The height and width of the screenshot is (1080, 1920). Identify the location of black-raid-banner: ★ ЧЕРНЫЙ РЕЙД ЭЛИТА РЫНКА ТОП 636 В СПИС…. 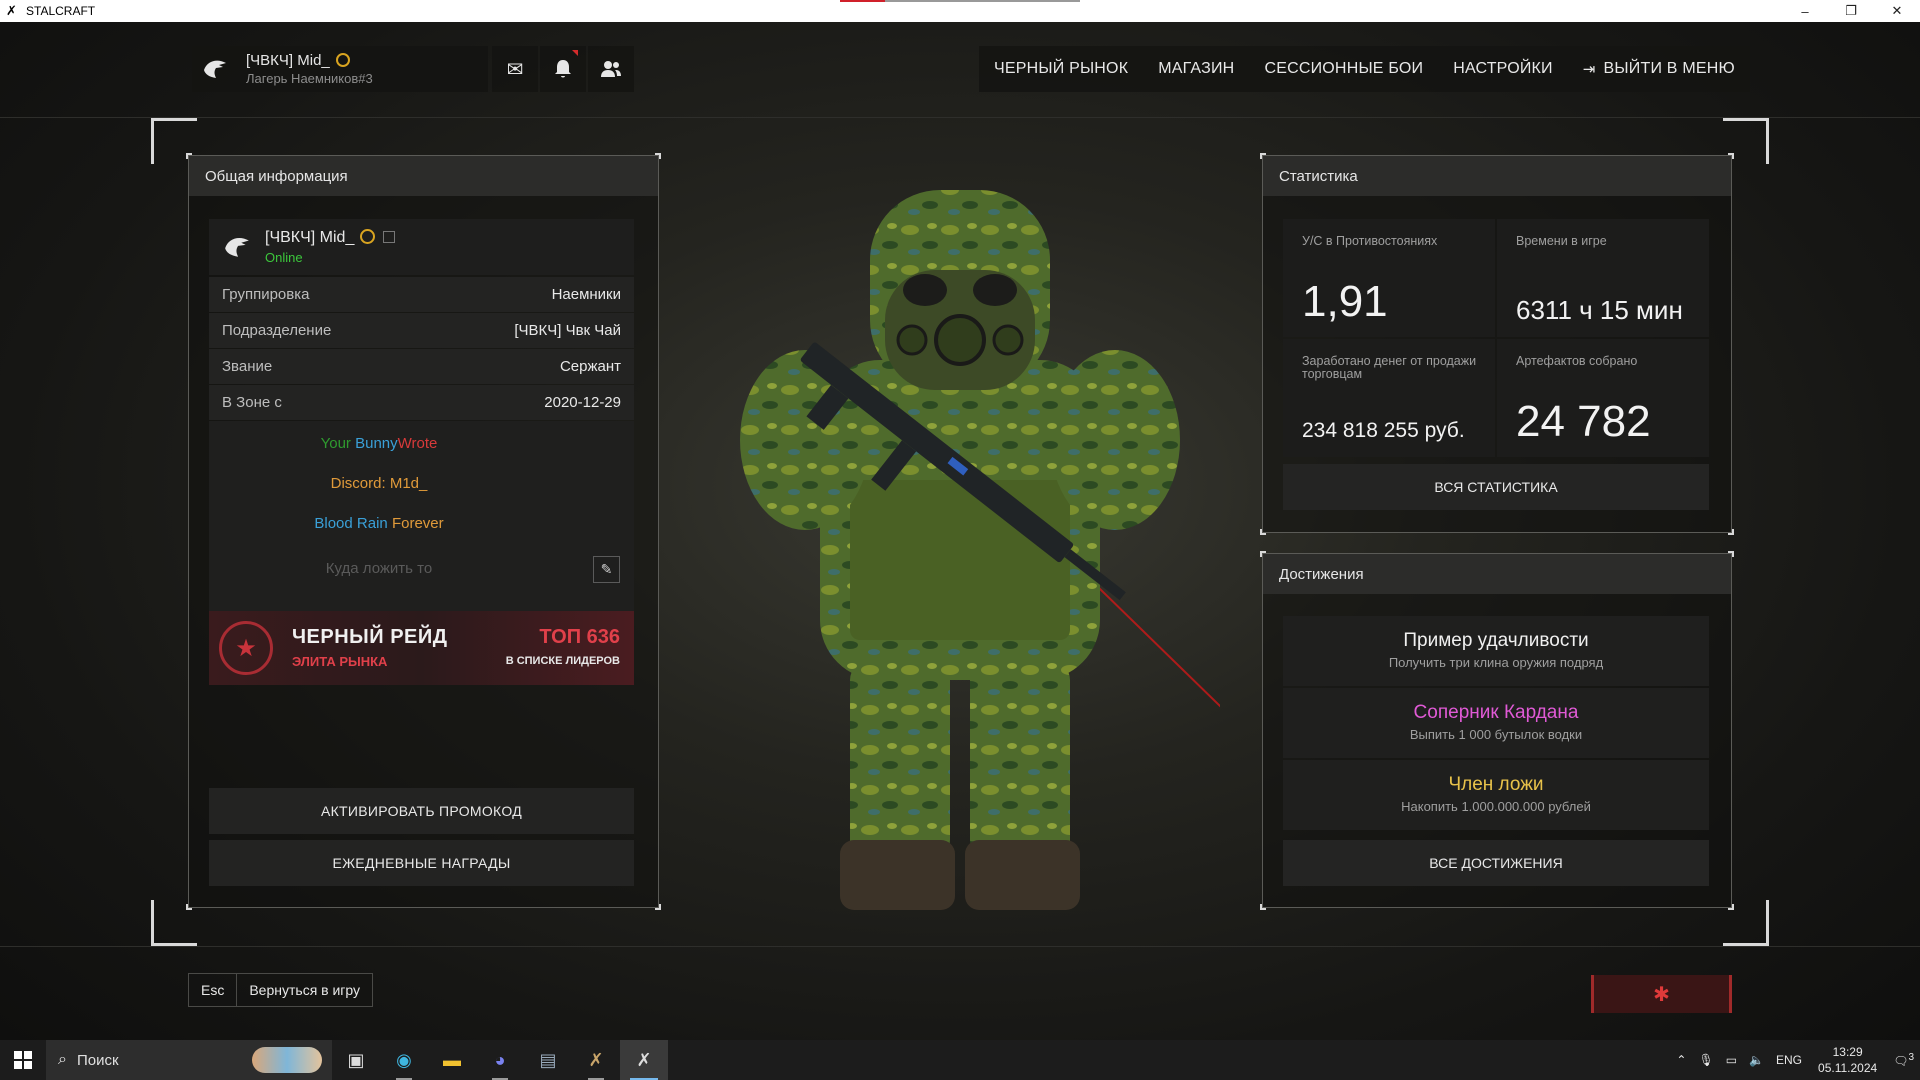
(421, 648).